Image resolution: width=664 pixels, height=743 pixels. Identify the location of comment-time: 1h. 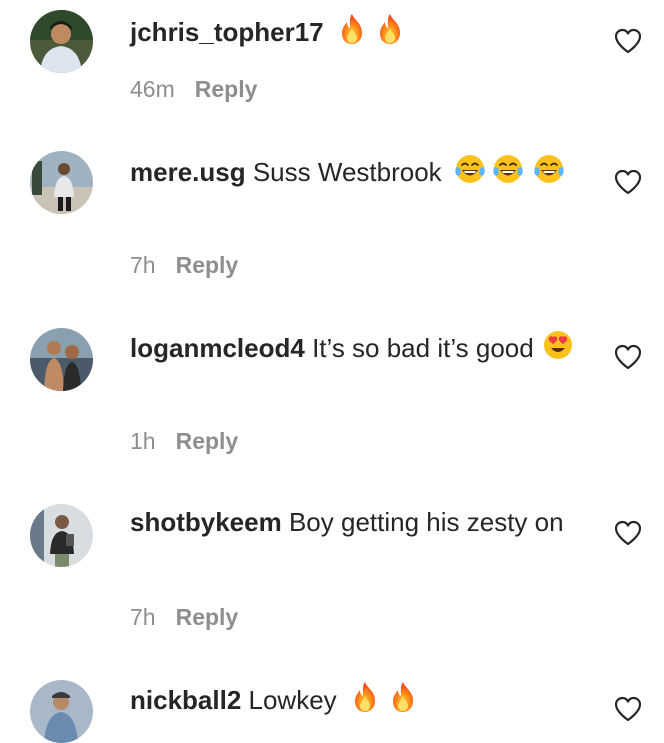
(143, 441).